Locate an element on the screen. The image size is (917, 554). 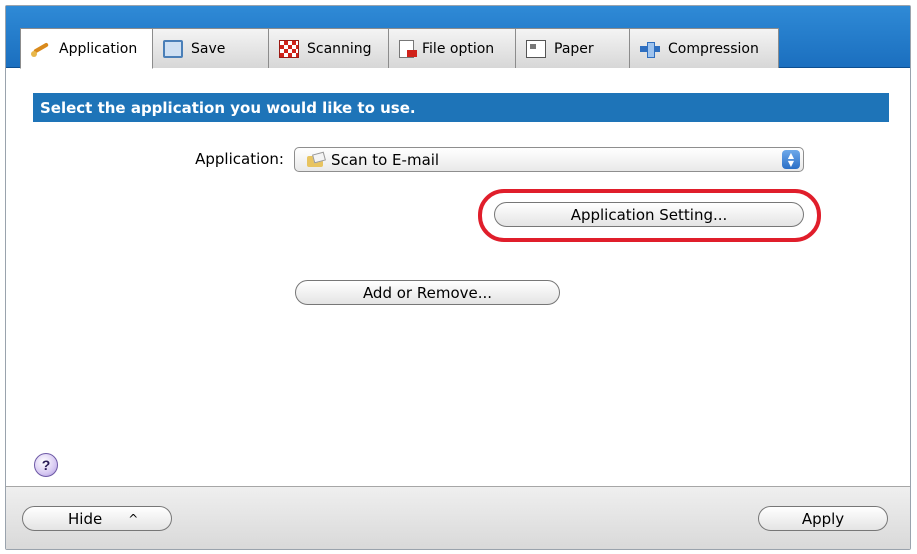
tab-save: Save is located at coordinates (210, 48).